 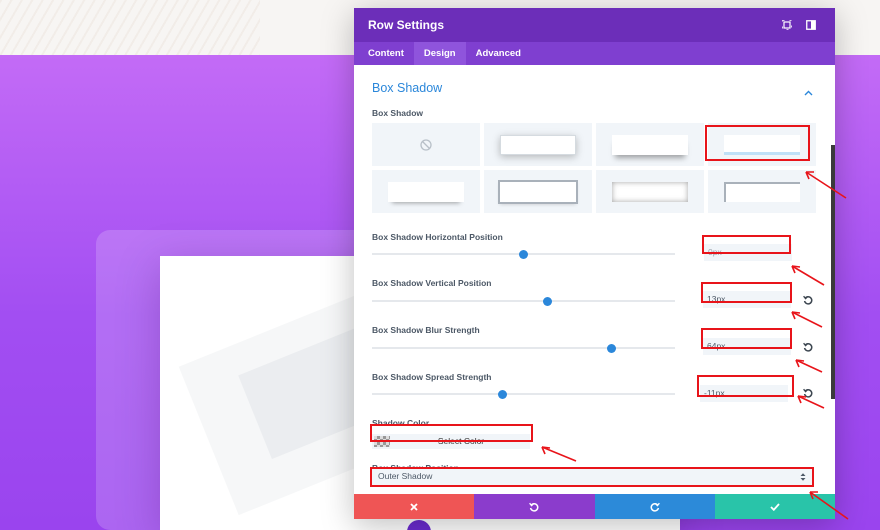 What do you see at coordinates (745, 386) in the screenshot?
I see `highlight-spread-input` at bounding box center [745, 386].